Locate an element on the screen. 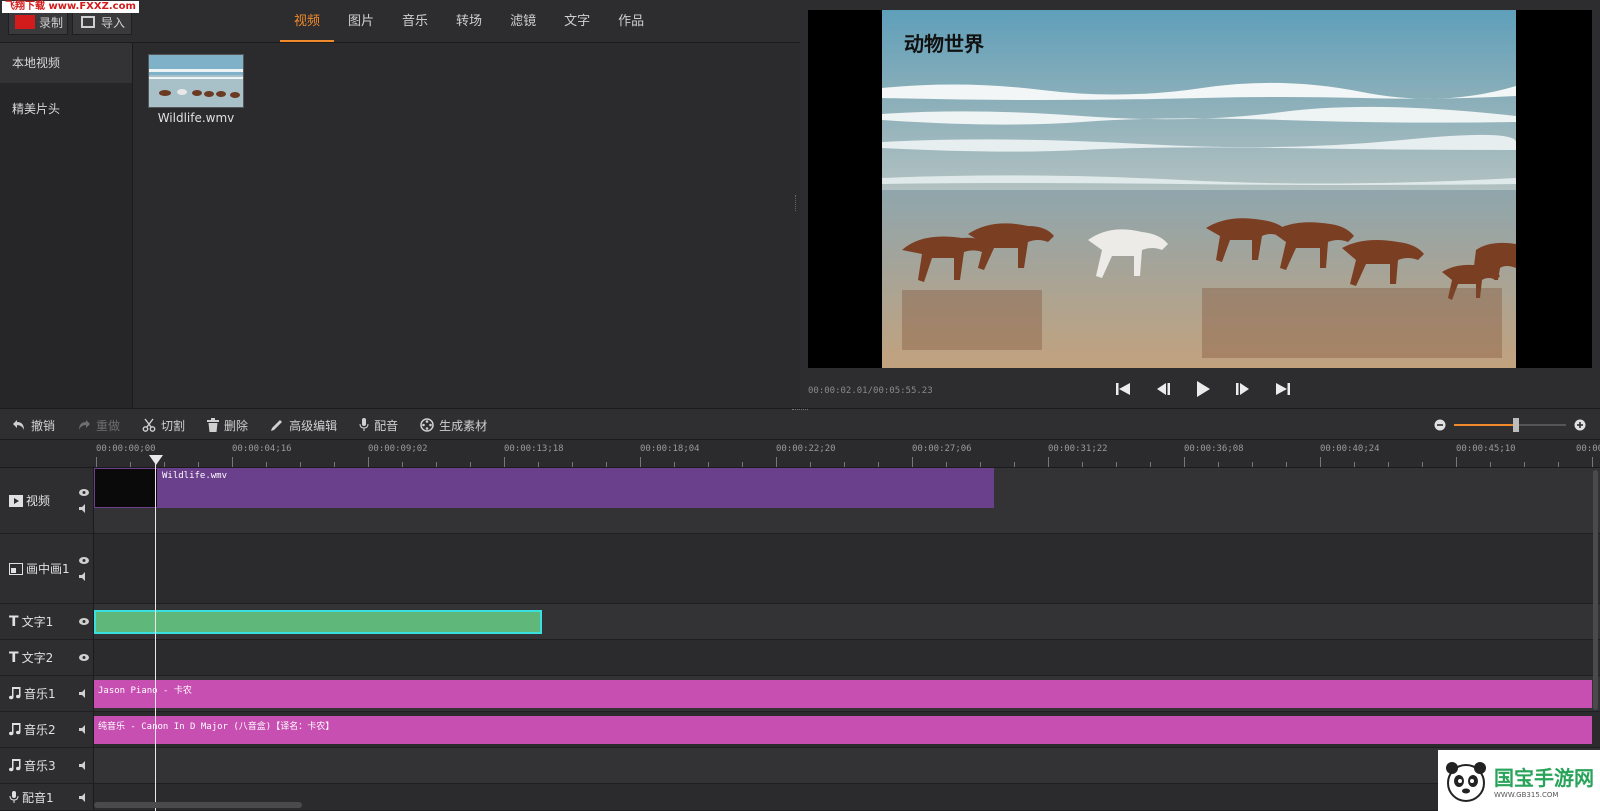 Image resolution: width=1600 pixels, height=811 pixels. microphone-icon is located at coordinates (364, 424).